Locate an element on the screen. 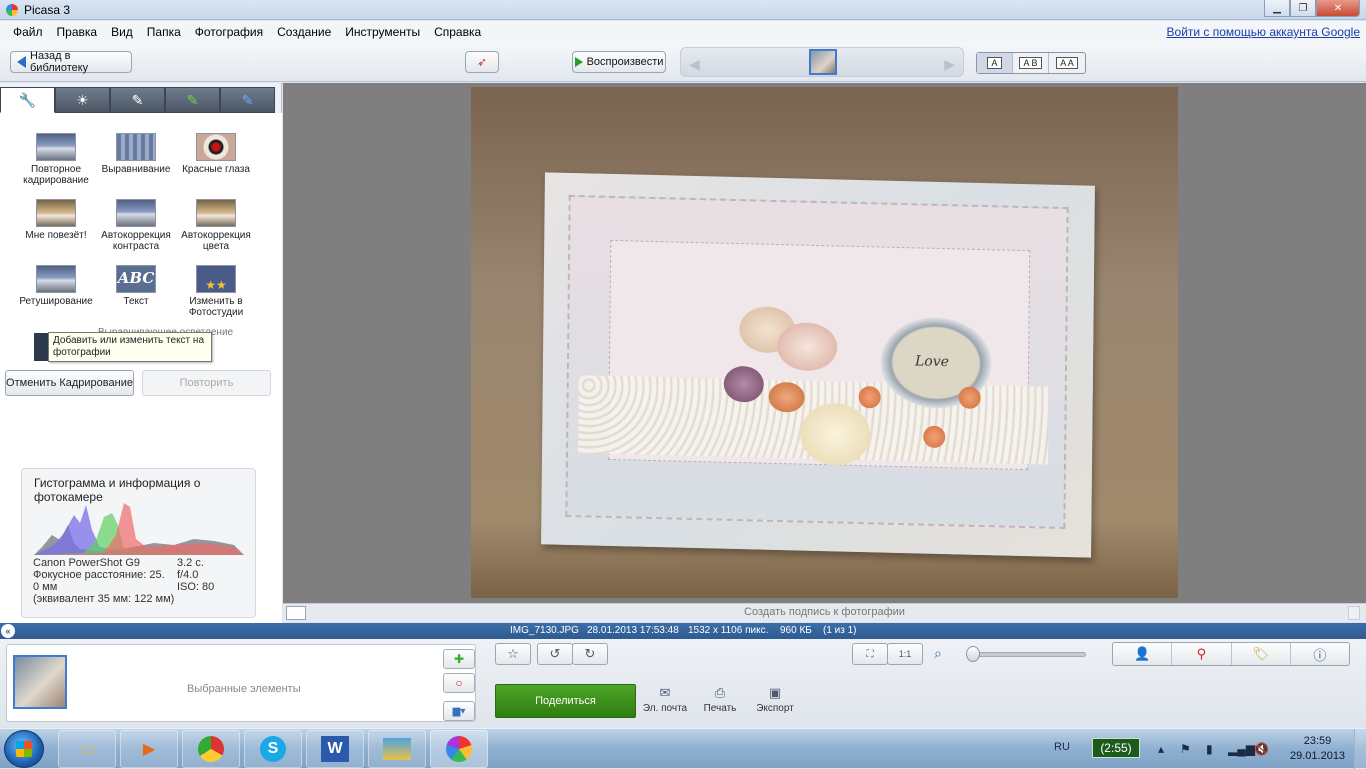  tags-button: 🏷 is located at coordinates (1261, 654).